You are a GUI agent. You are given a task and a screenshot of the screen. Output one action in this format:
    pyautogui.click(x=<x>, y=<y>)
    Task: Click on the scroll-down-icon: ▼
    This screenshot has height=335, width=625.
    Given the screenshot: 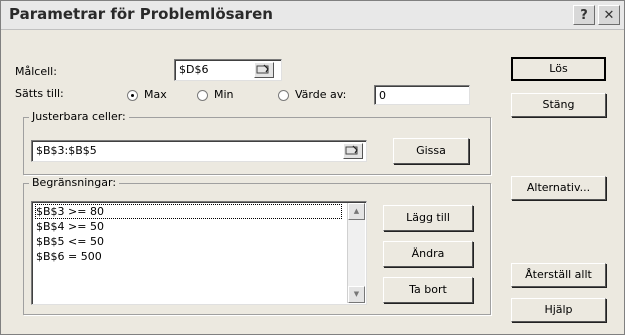 What is the action you would take?
    pyautogui.click(x=356, y=294)
    